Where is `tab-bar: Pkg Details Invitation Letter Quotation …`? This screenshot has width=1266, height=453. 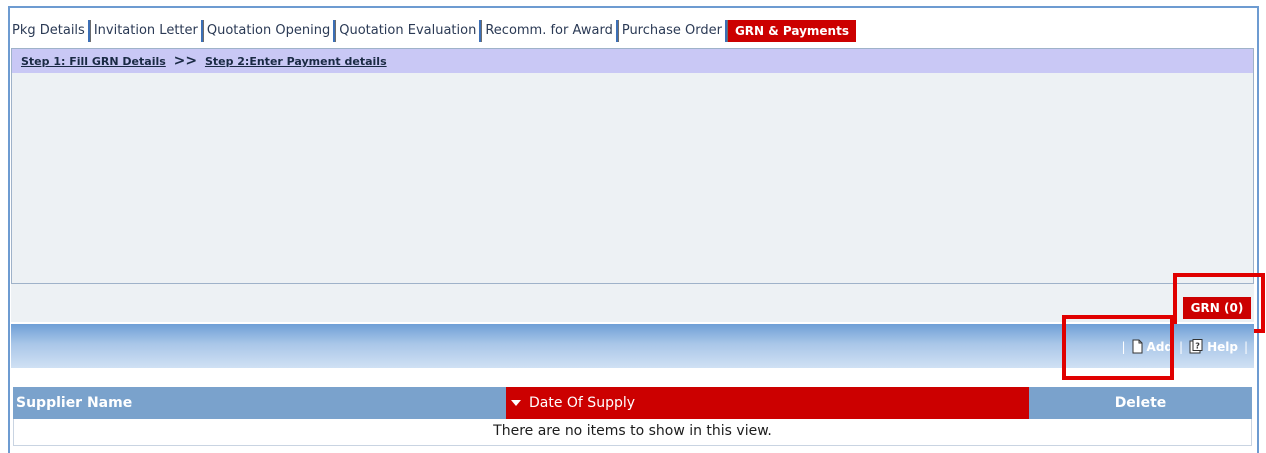 tab-bar: Pkg Details Invitation Letter Quotation … is located at coordinates (433, 31).